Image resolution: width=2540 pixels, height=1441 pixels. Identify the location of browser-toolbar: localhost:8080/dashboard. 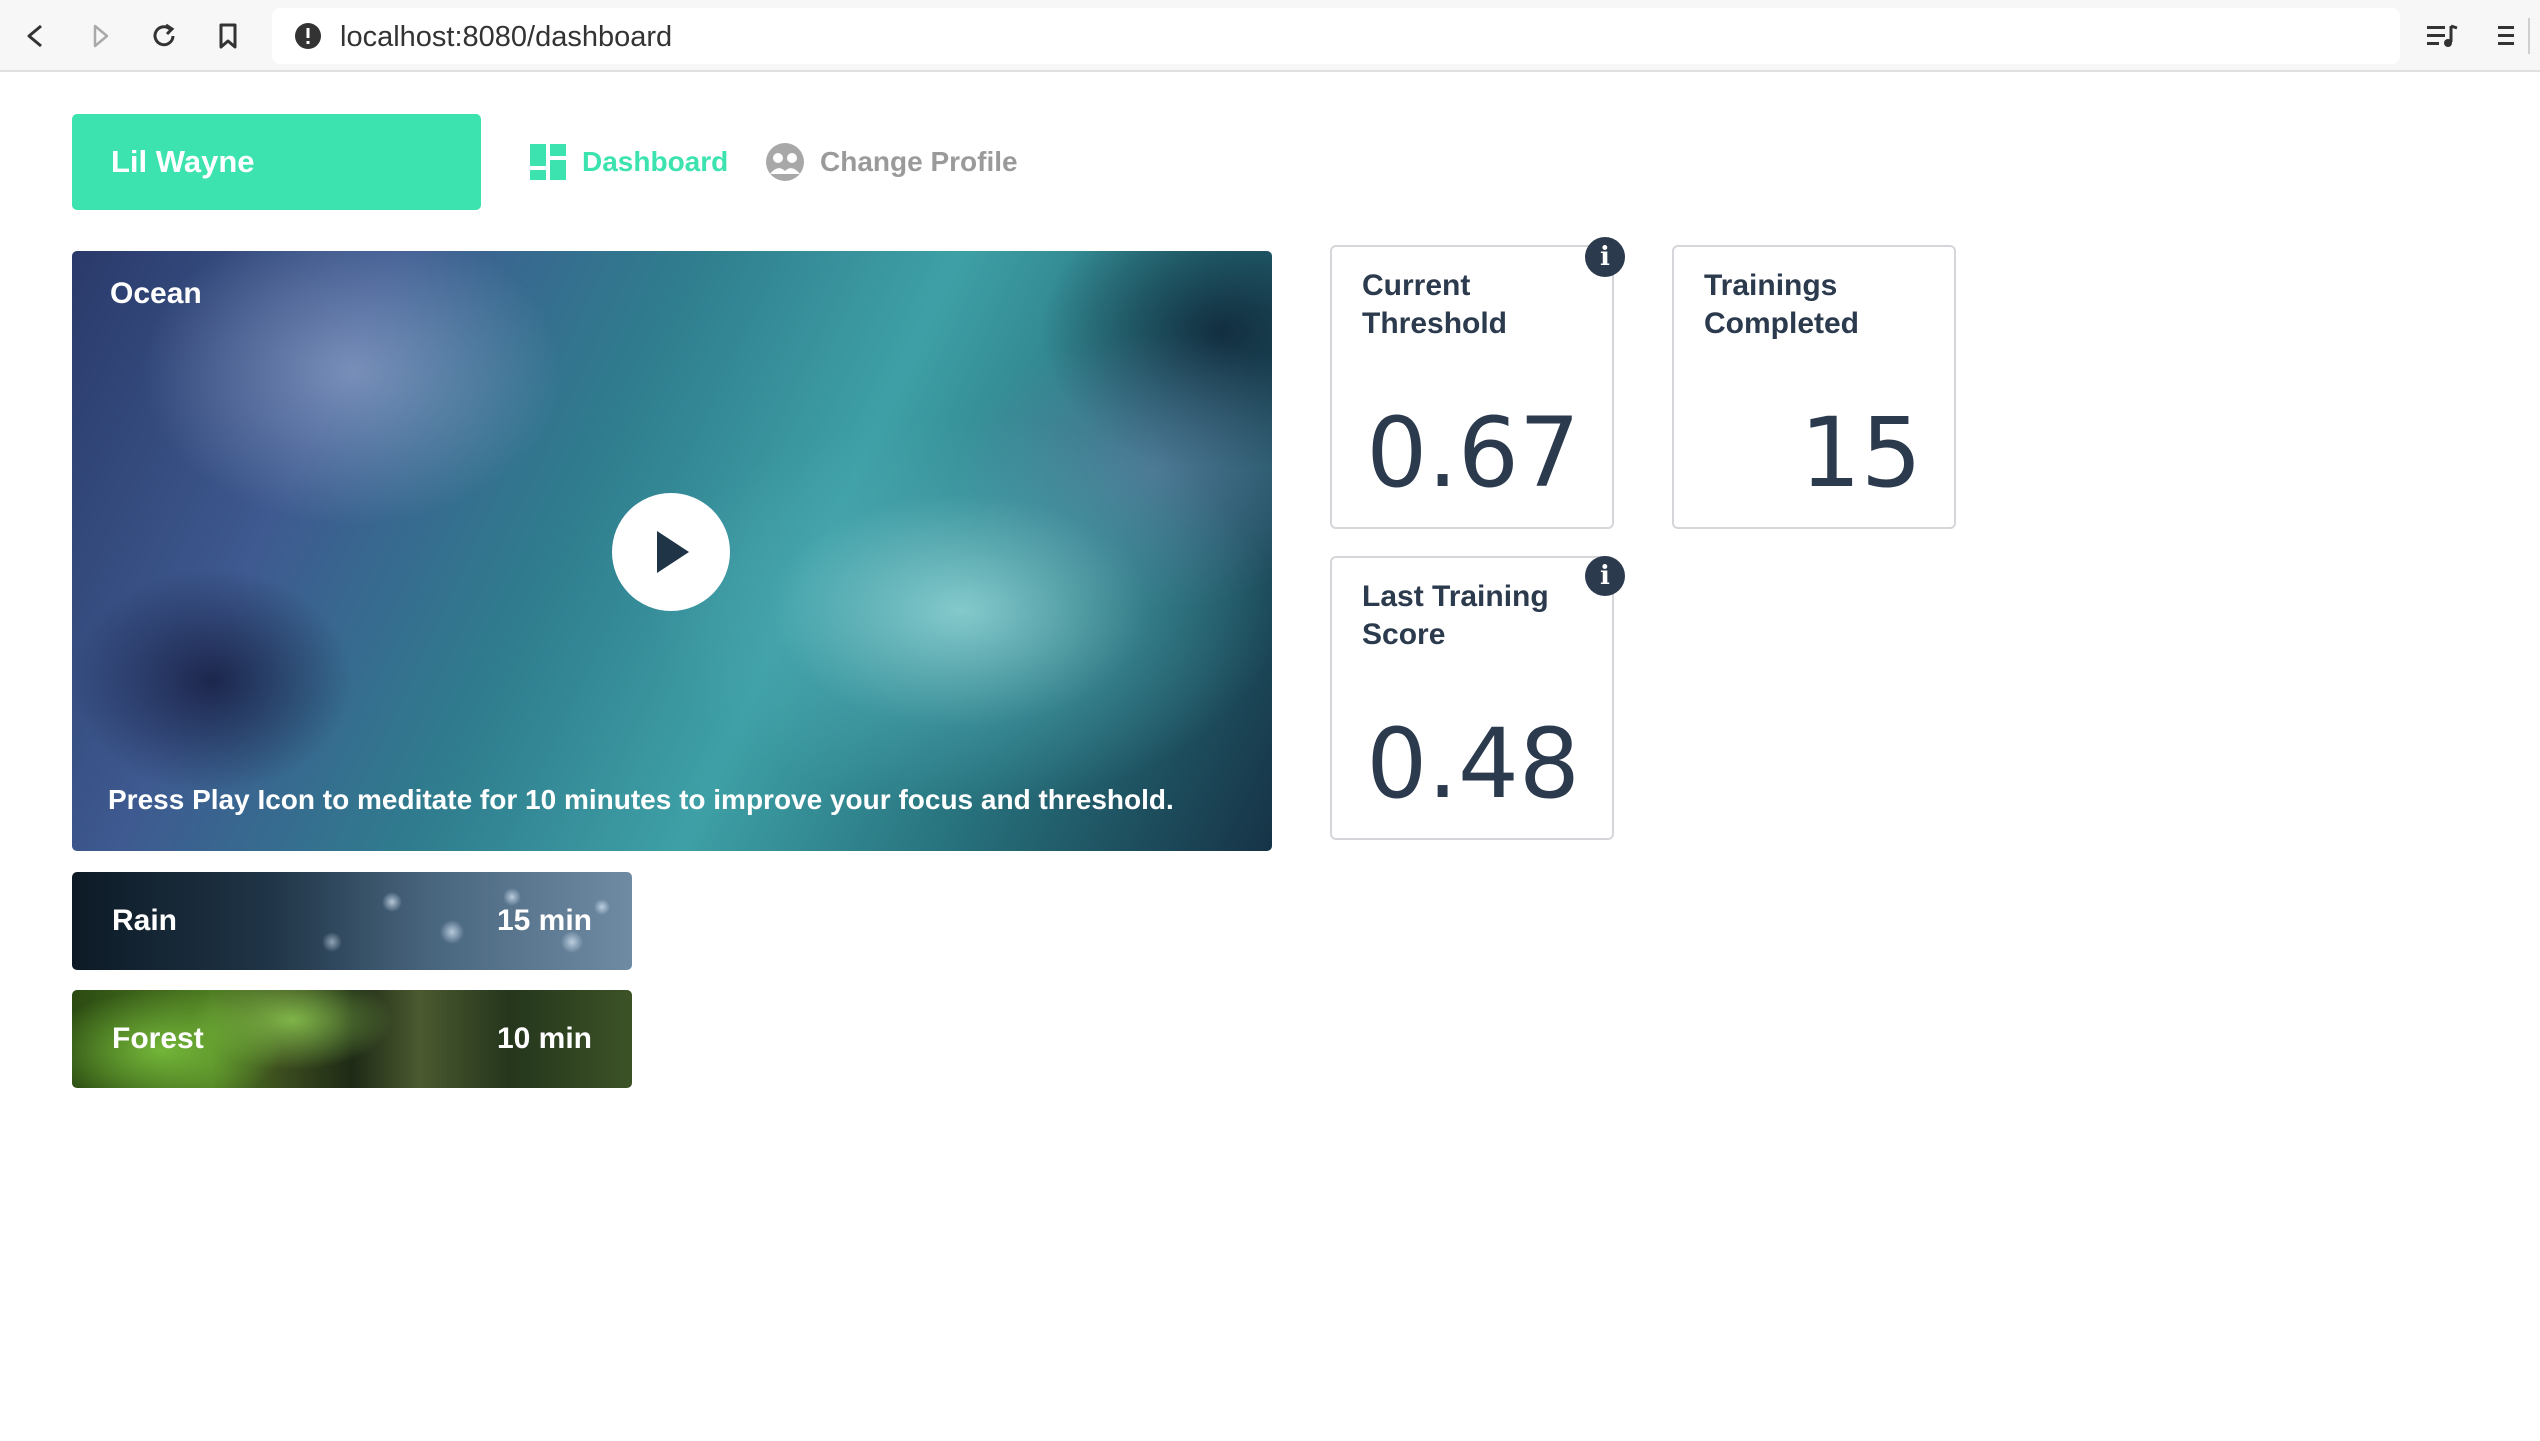
(1270, 36).